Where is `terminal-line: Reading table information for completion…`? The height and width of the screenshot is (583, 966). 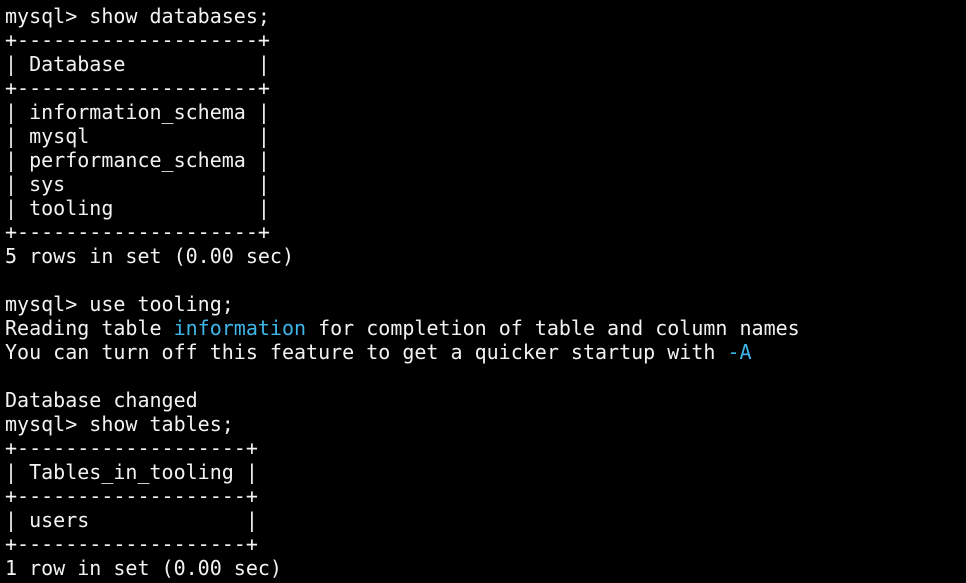
terminal-line: Reading table information for completion… is located at coordinates (484, 328).